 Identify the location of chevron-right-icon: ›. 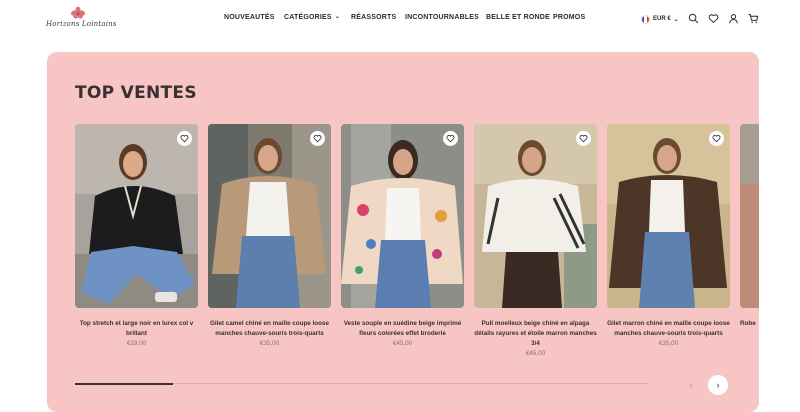
(718, 385).